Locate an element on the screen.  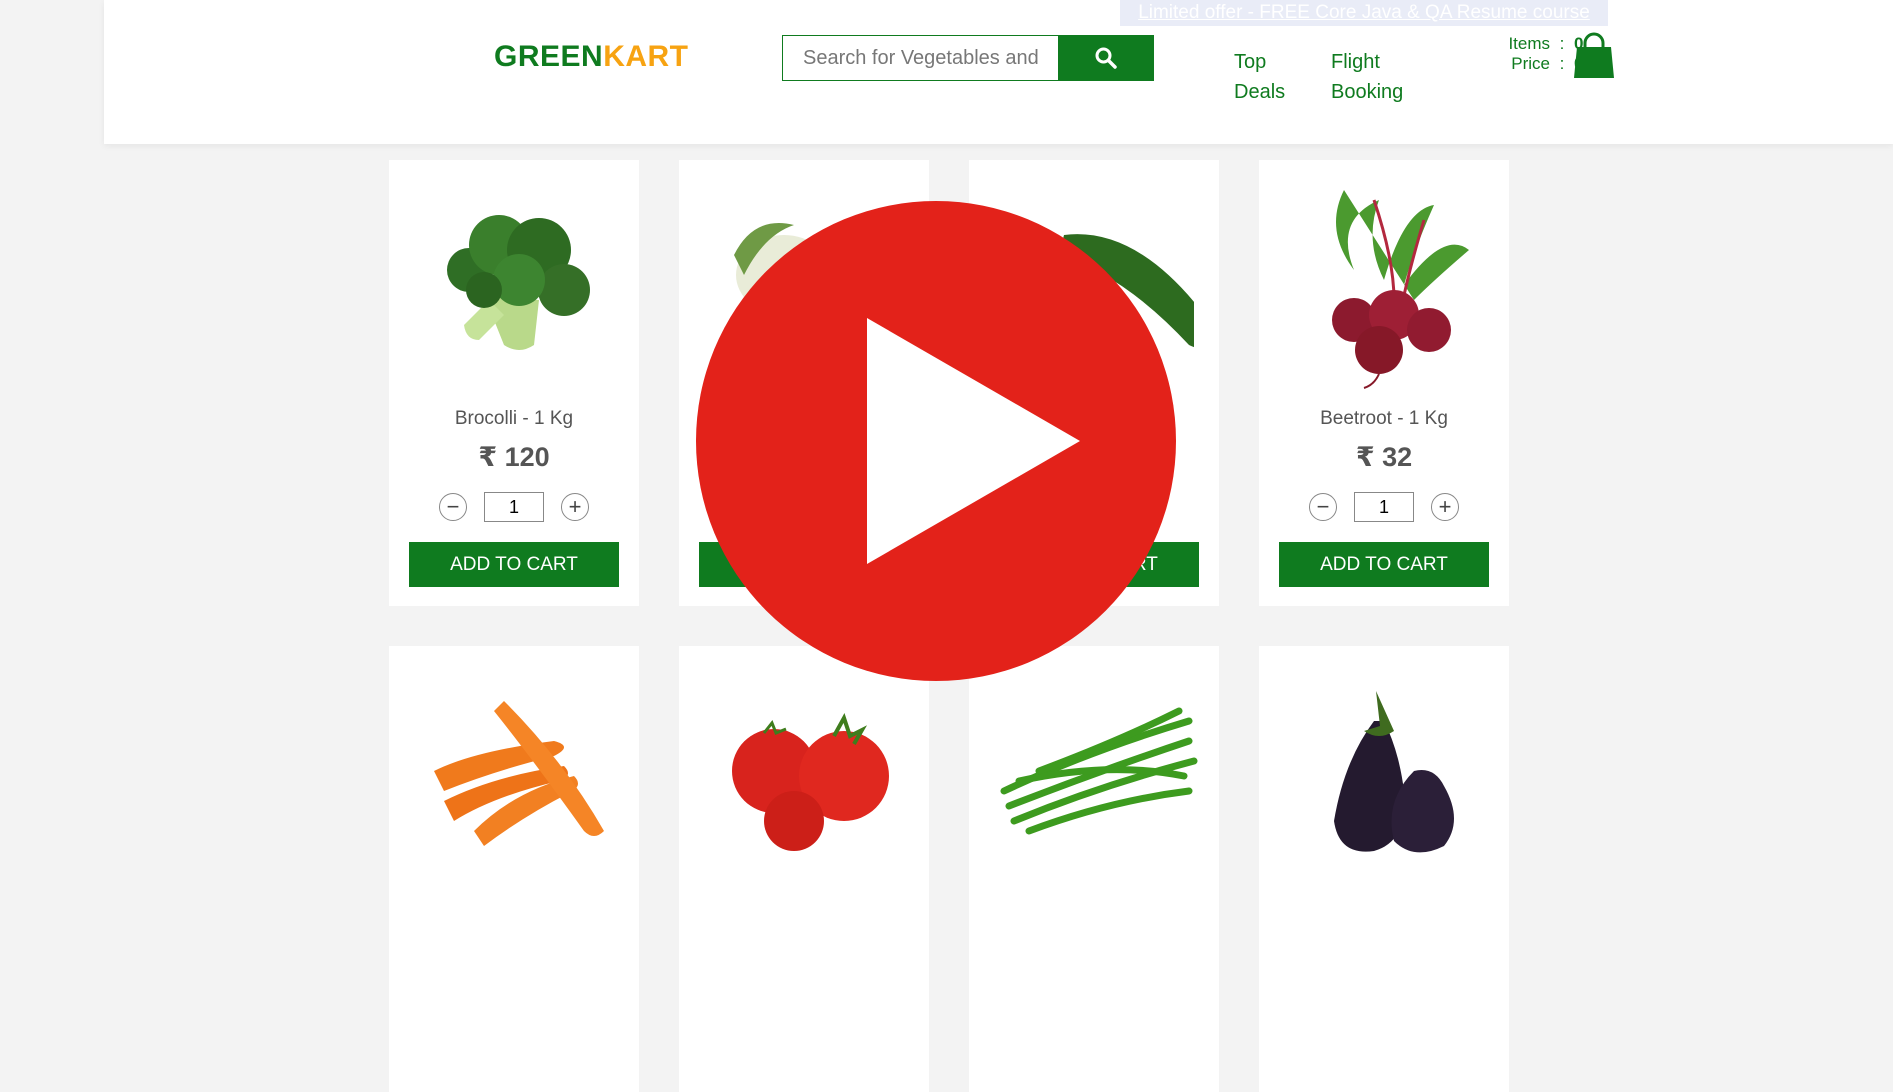
brand-green-text: GREEN is located at coordinates (549, 56).